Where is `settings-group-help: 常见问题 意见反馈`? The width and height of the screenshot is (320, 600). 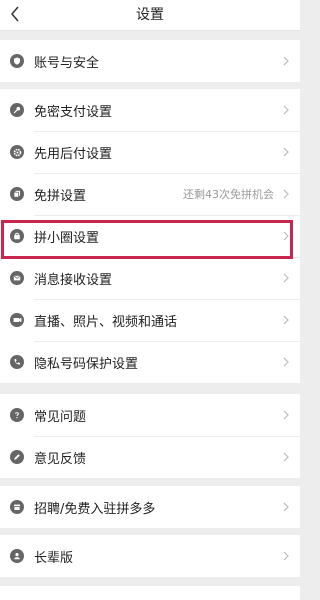
settings-group-help: 常见问题 意见反馈 is located at coordinates (150, 436).